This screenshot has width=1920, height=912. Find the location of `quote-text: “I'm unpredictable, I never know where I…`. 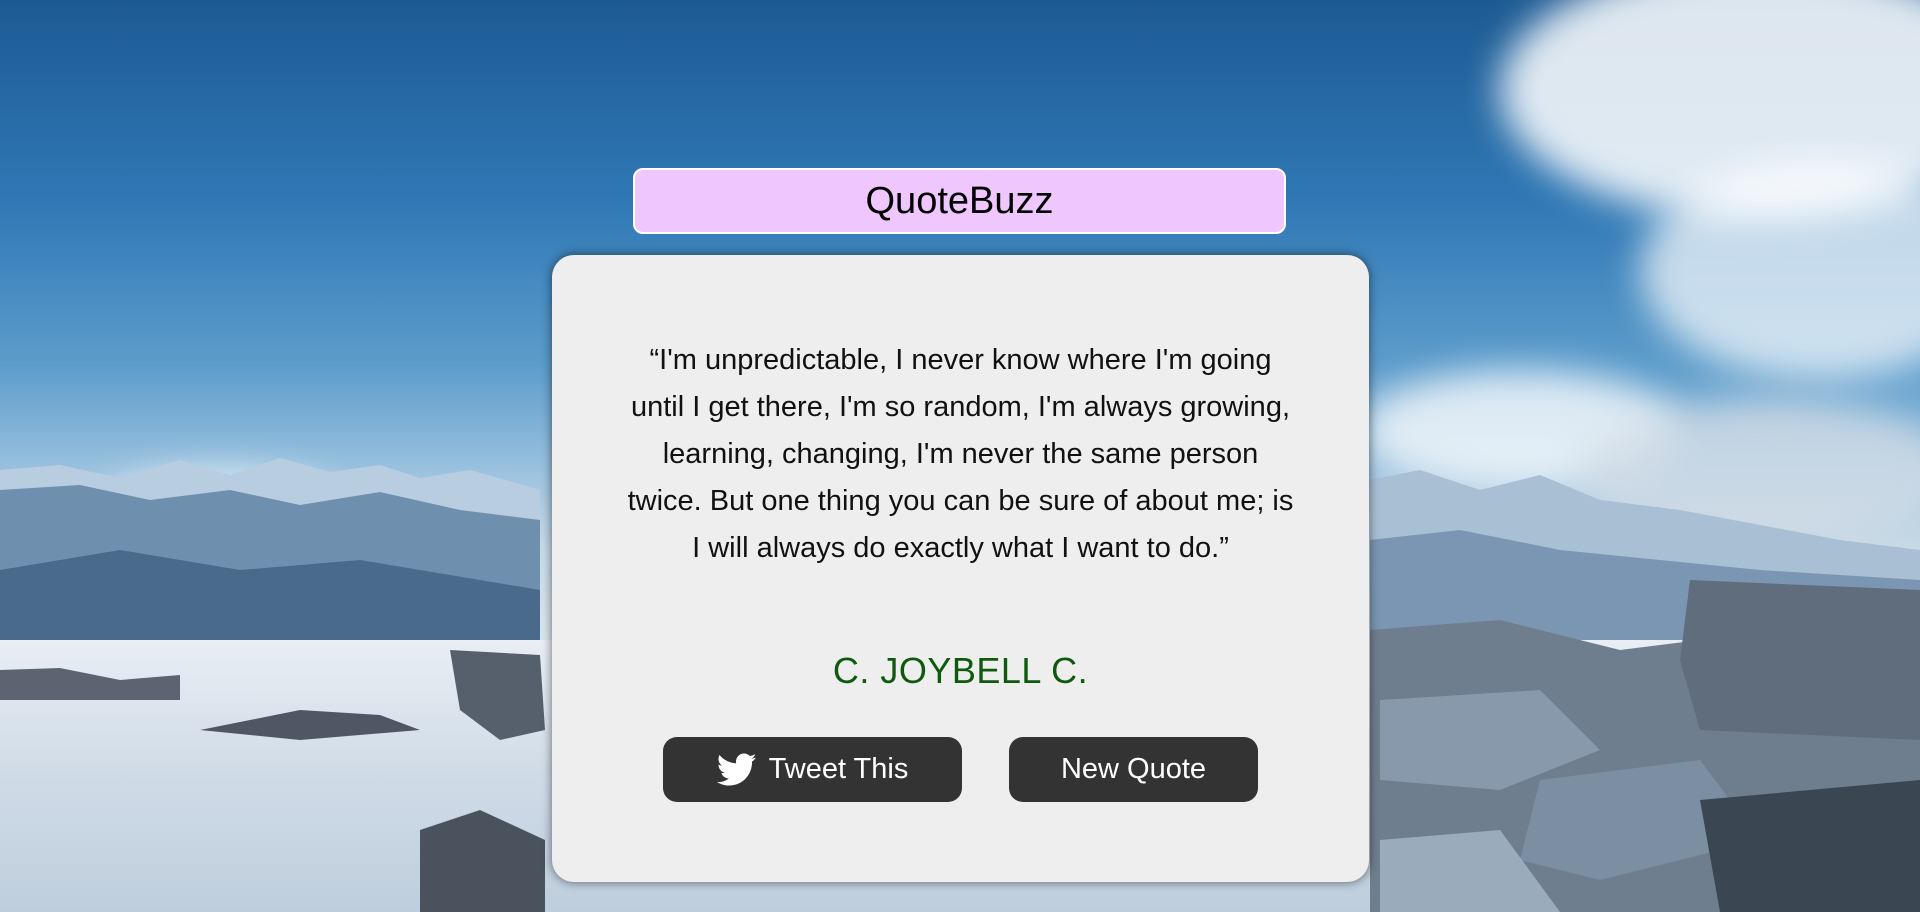

quote-text: “I'm unpredictable, I never know where I… is located at coordinates (960, 454).